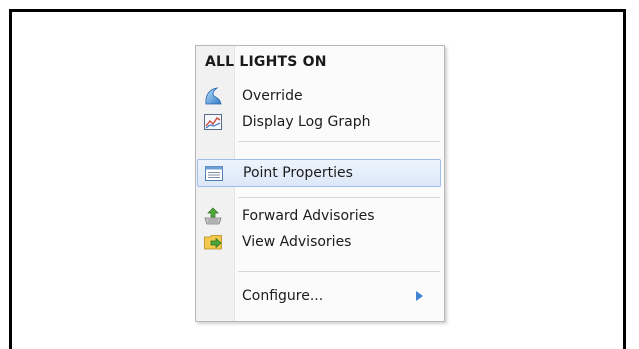 The image size is (639, 349). I want to click on point-properties-icon, so click(214, 173).